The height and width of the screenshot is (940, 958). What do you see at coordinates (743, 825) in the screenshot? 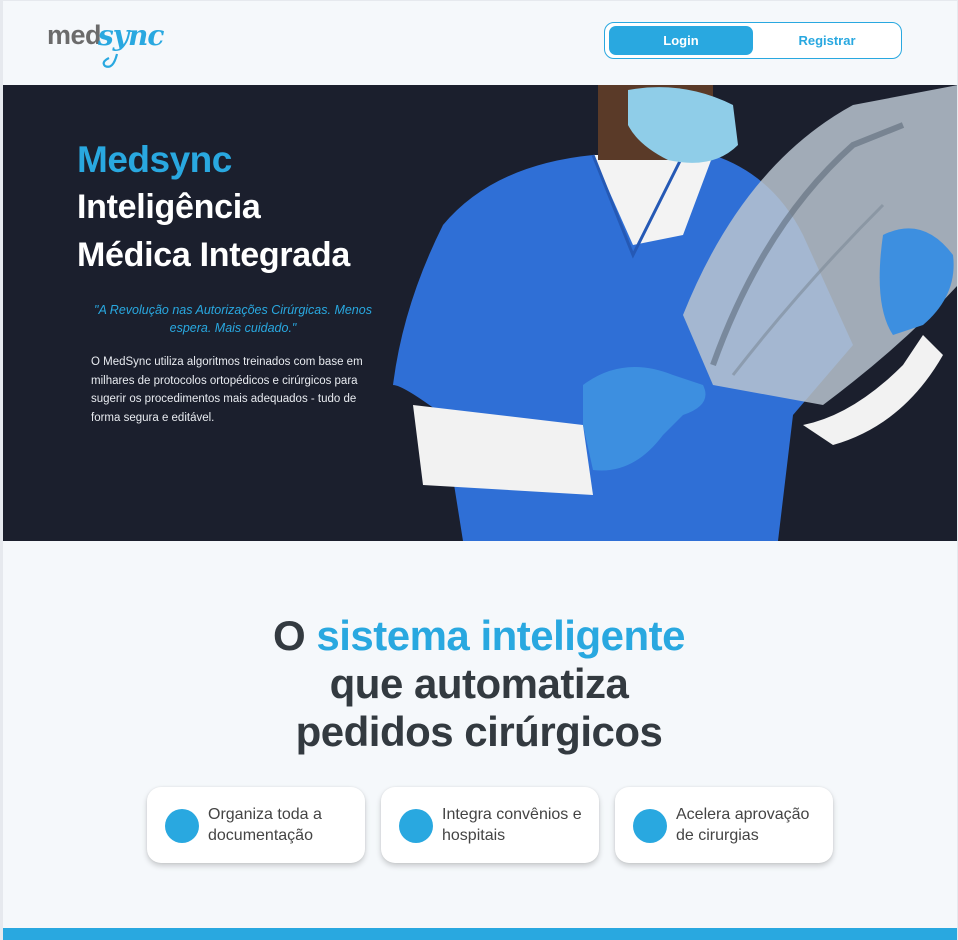
I see `feature-label: Acelera aprovação de cirurgias` at bounding box center [743, 825].